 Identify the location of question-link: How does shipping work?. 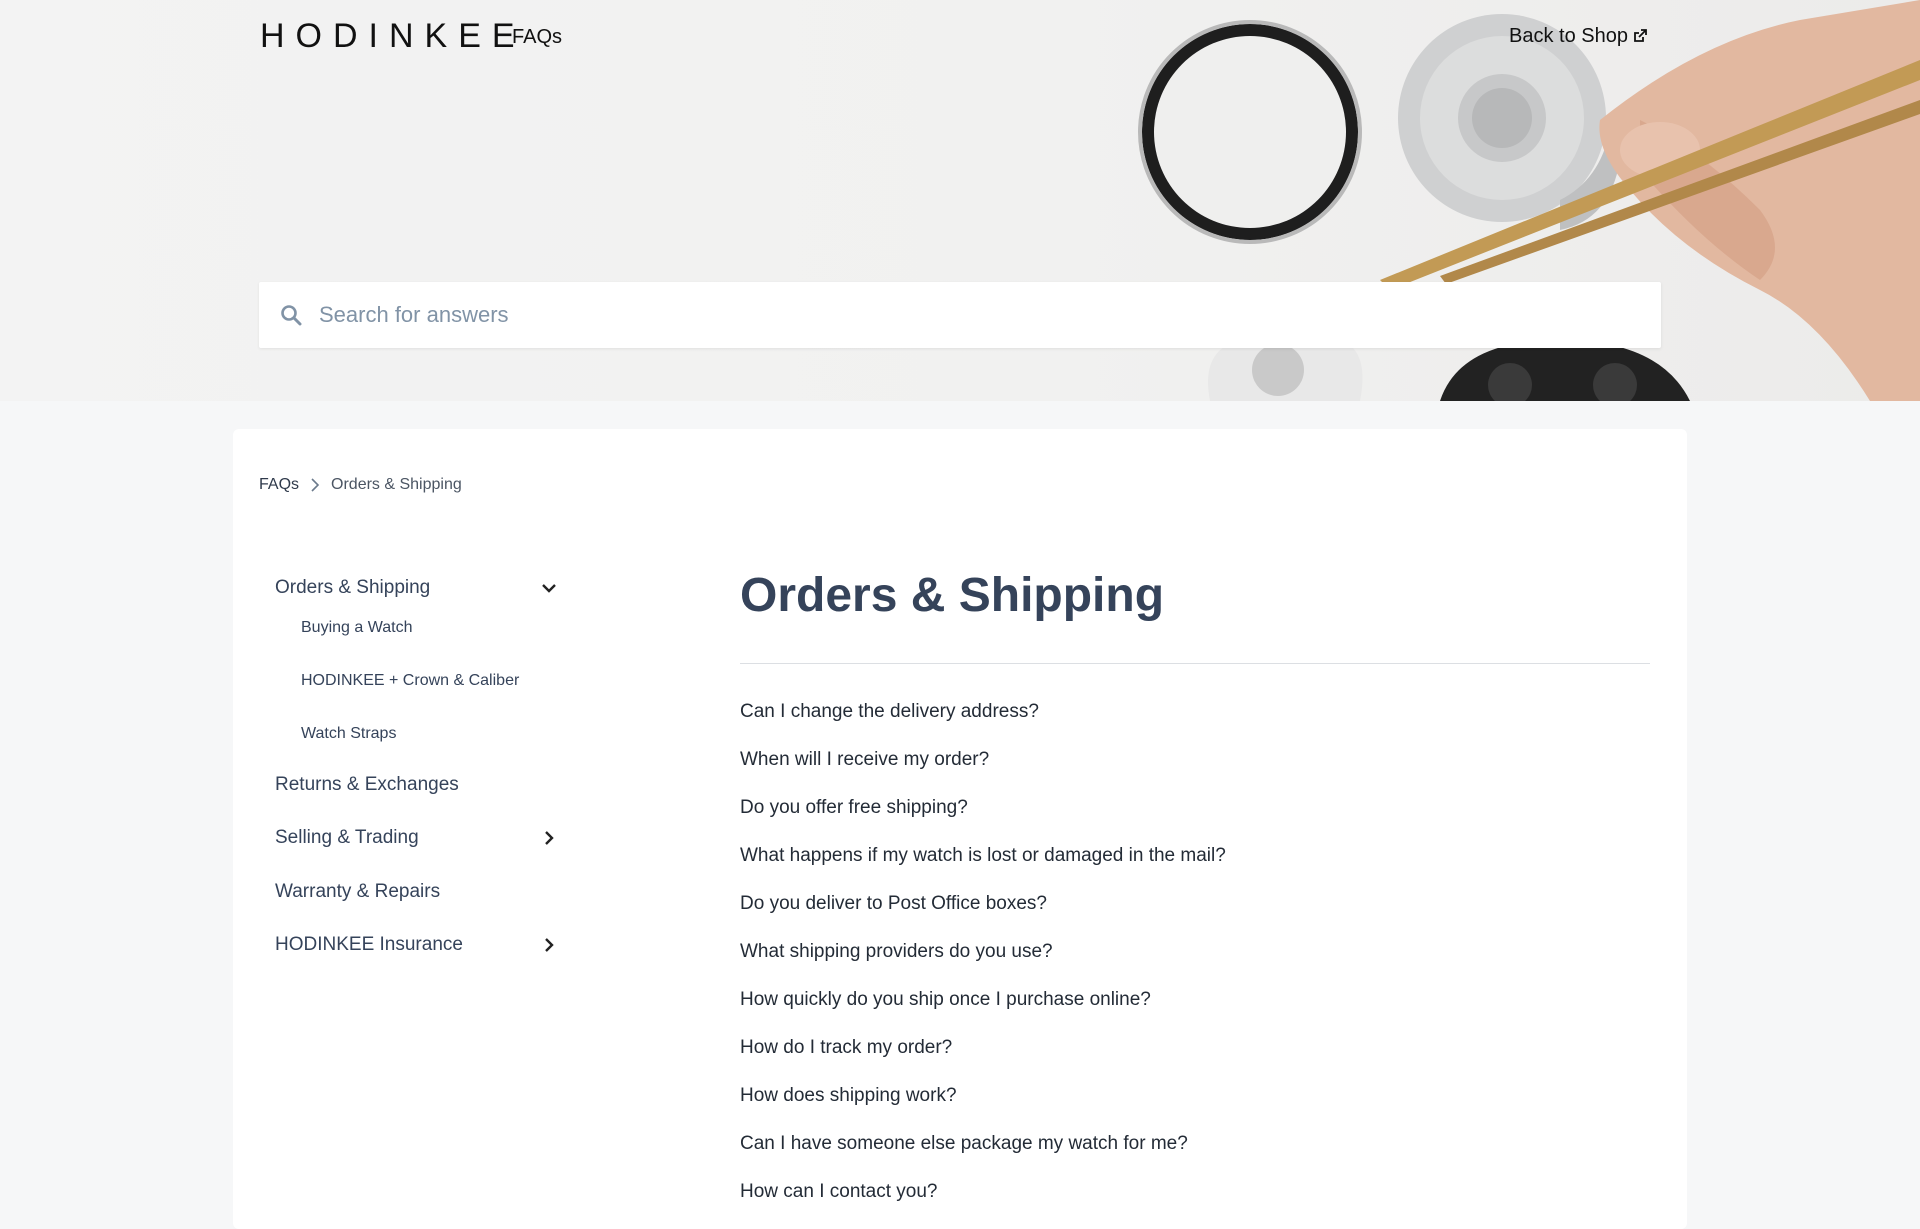
(848, 1095).